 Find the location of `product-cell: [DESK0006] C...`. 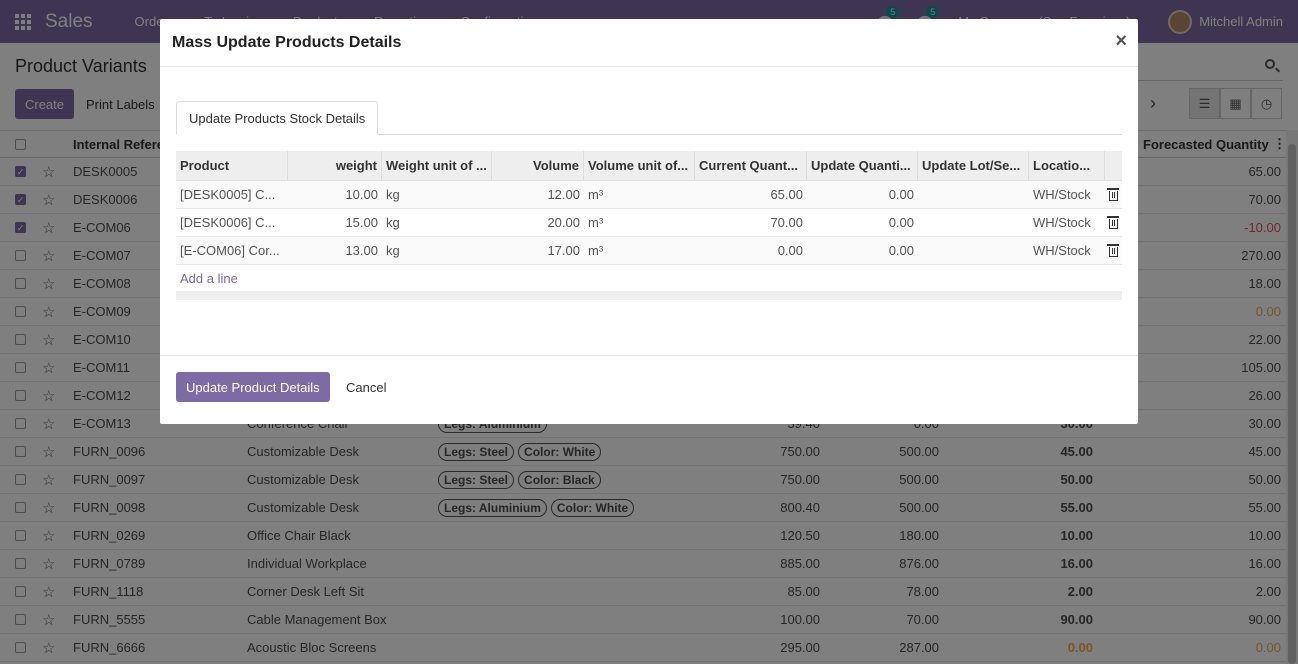

product-cell: [DESK0006] C... is located at coordinates (232, 222).